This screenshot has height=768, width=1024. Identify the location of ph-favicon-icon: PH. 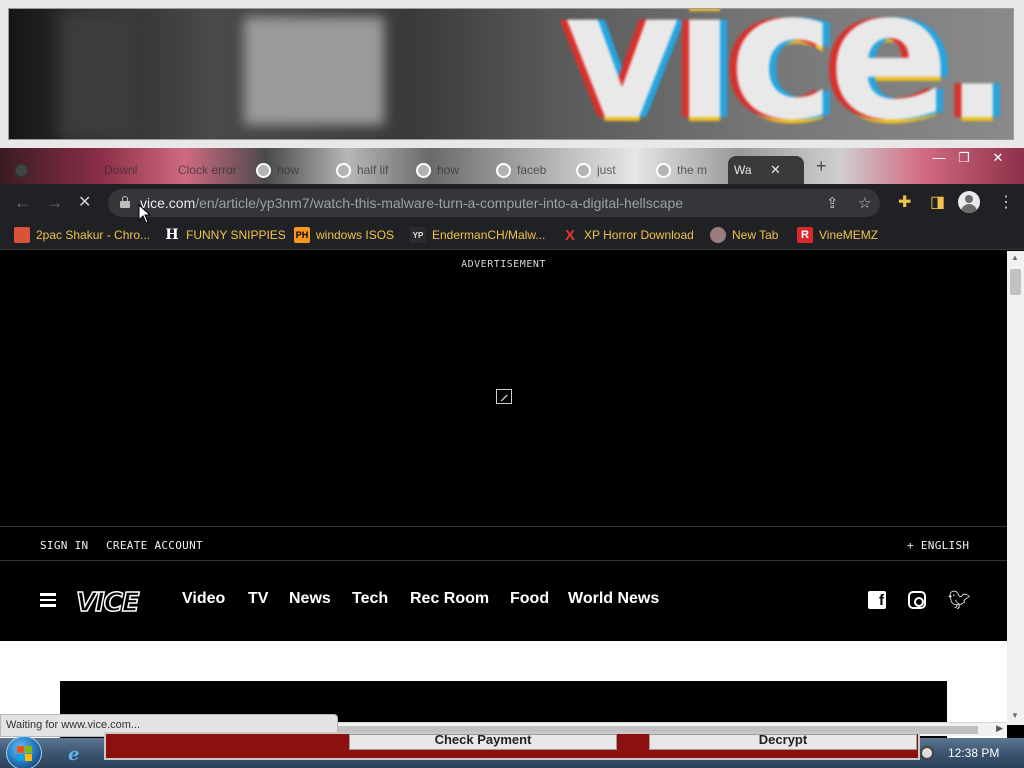
(302, 235).